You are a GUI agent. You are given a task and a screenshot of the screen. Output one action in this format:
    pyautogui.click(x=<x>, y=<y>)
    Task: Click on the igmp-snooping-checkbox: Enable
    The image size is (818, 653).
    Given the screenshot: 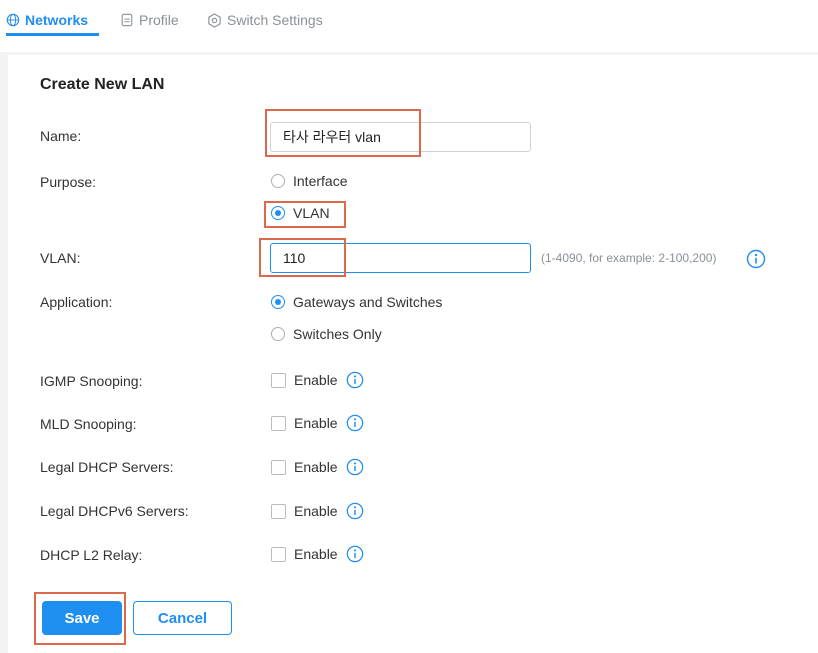 What is the action you would take?
    pyautogui.click(x=317, y=380)
    